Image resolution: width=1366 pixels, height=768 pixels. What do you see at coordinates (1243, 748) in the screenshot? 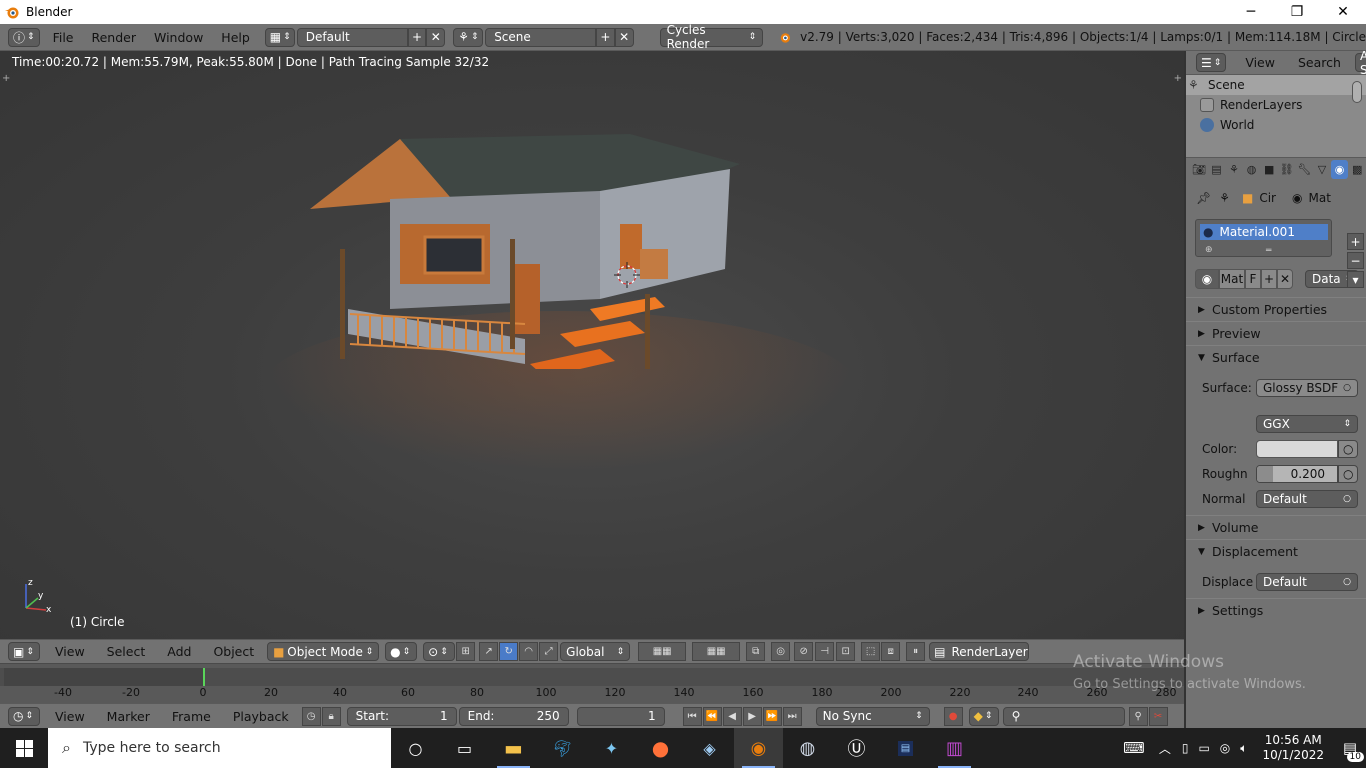
I see `volume-icon: 🔈︎` at bounding box center [1243, 748].